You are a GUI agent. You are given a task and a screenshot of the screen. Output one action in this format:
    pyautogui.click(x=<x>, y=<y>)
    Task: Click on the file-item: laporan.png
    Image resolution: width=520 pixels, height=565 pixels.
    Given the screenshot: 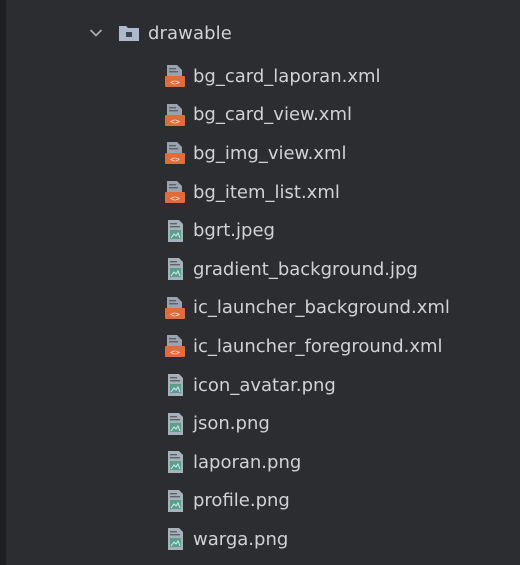 What is the action you would take?
    pyautogui.click(x=307, y=462)
    